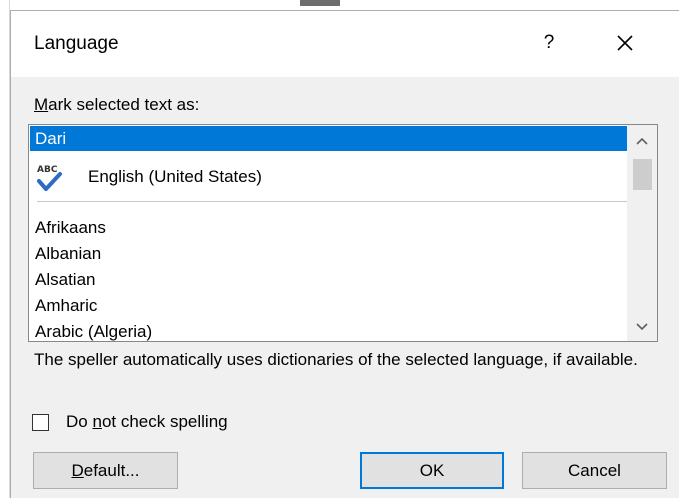 This screenshot has width=679, height=498. I want to click on close-button, so click(625, 43).